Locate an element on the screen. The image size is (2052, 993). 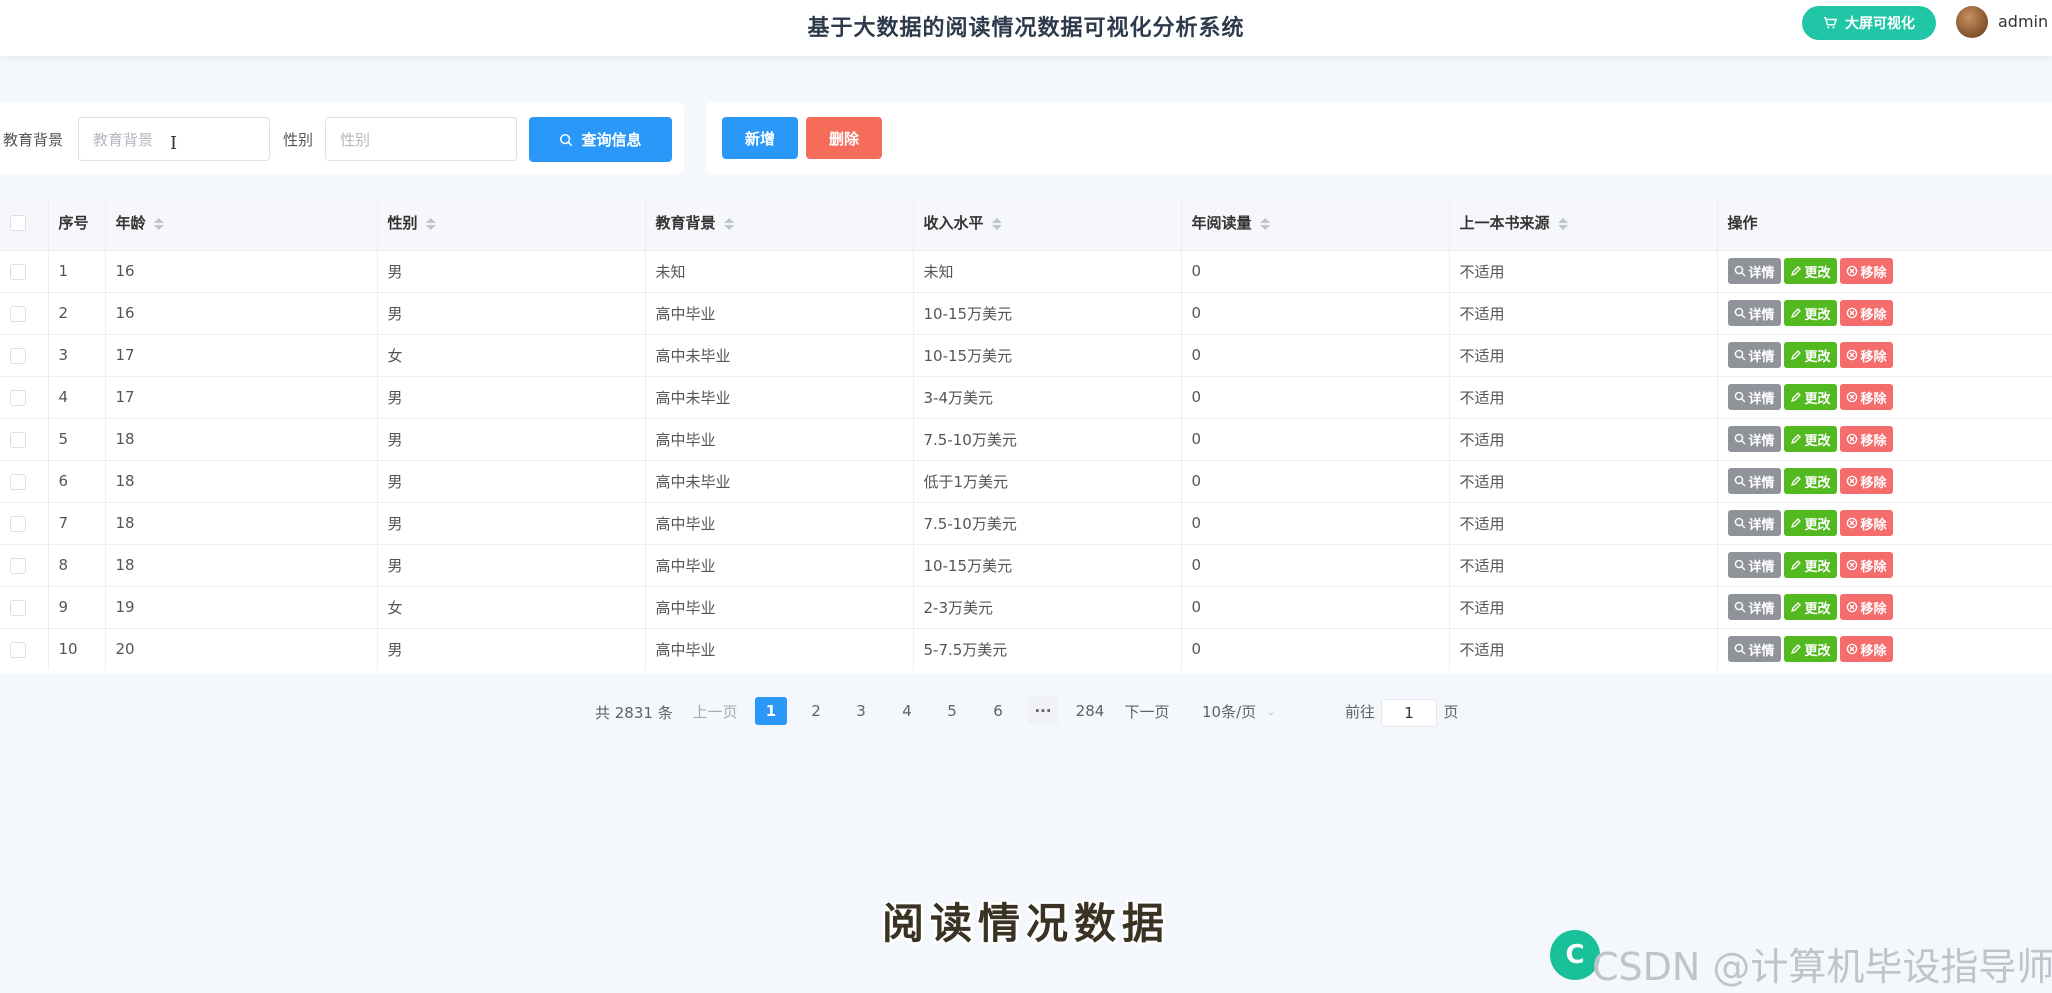
query-button: 查询信息 is located at coordinates (600, 139).